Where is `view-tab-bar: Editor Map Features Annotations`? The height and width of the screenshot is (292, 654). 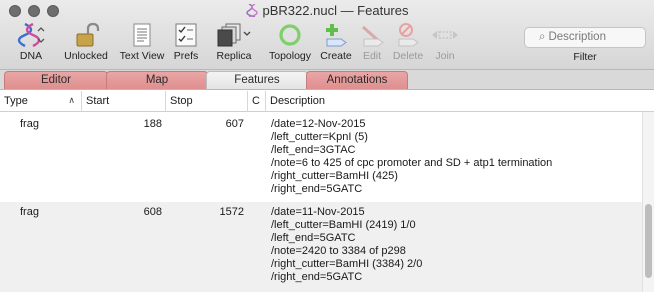
view-tab-bar: Editor Map Features Annotations is located at coordinates (327, 80).